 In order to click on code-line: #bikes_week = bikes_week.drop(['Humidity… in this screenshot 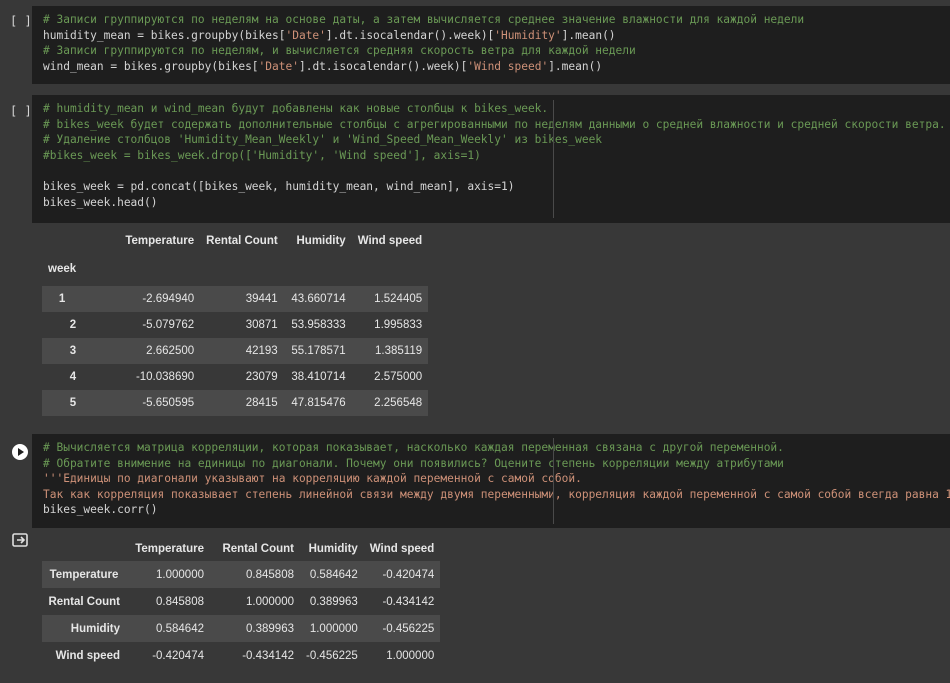, I will do `click(262, 155)`.